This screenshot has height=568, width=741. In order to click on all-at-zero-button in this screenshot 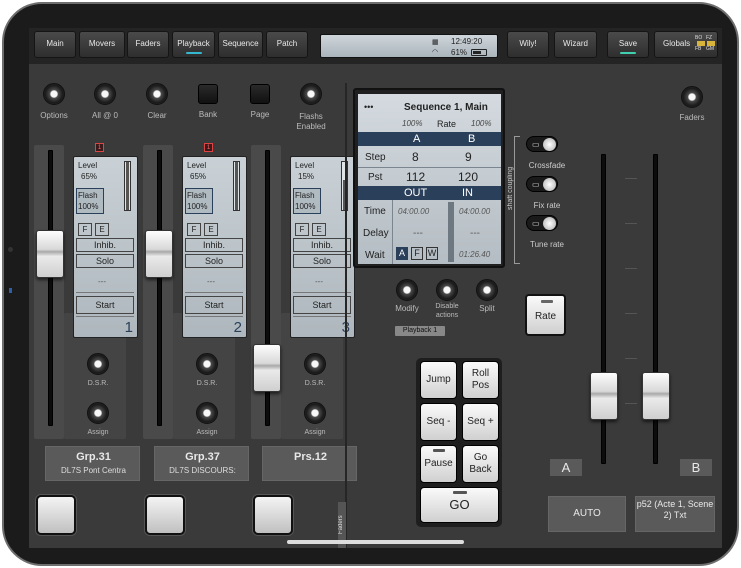, I will do `click(105, 94)`.